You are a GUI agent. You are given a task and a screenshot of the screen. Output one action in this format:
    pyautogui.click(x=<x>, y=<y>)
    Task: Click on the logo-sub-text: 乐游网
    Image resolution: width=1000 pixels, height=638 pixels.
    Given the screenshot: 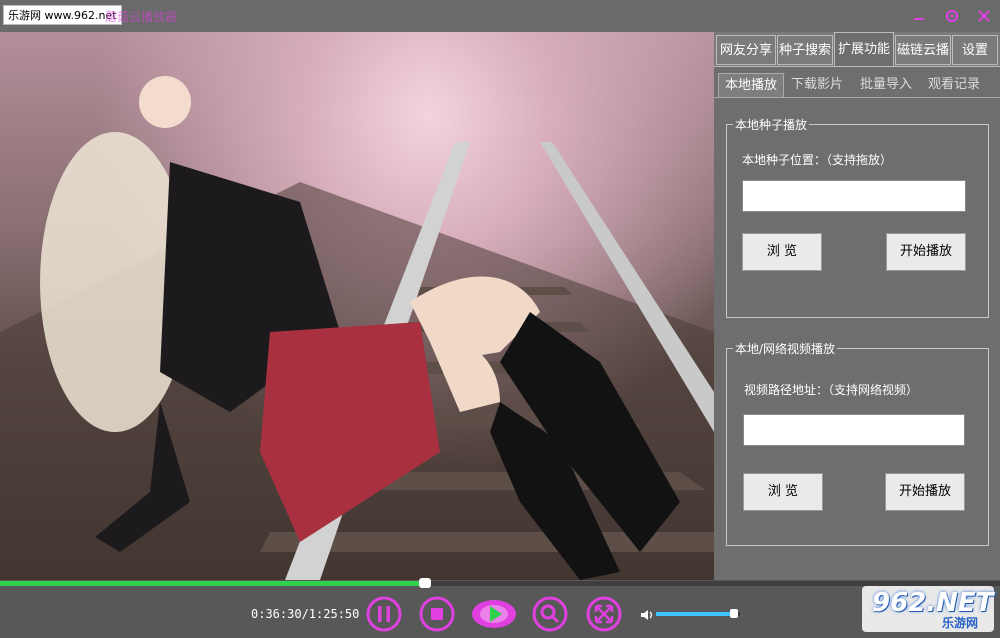 What is the action you would take?
    pyautogui.click(x=960, y=623)
    